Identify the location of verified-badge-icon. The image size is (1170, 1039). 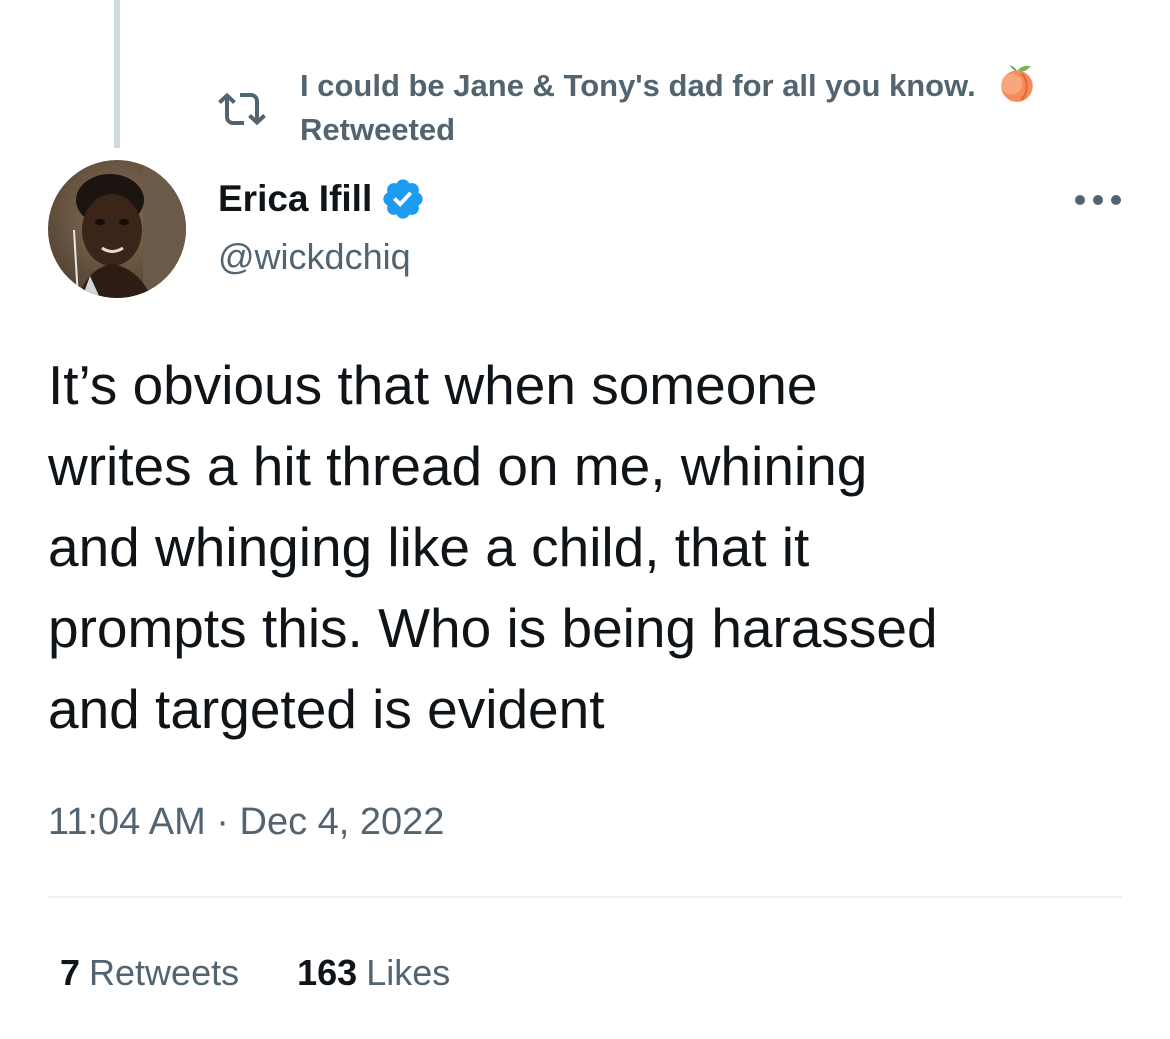
(403, 199).